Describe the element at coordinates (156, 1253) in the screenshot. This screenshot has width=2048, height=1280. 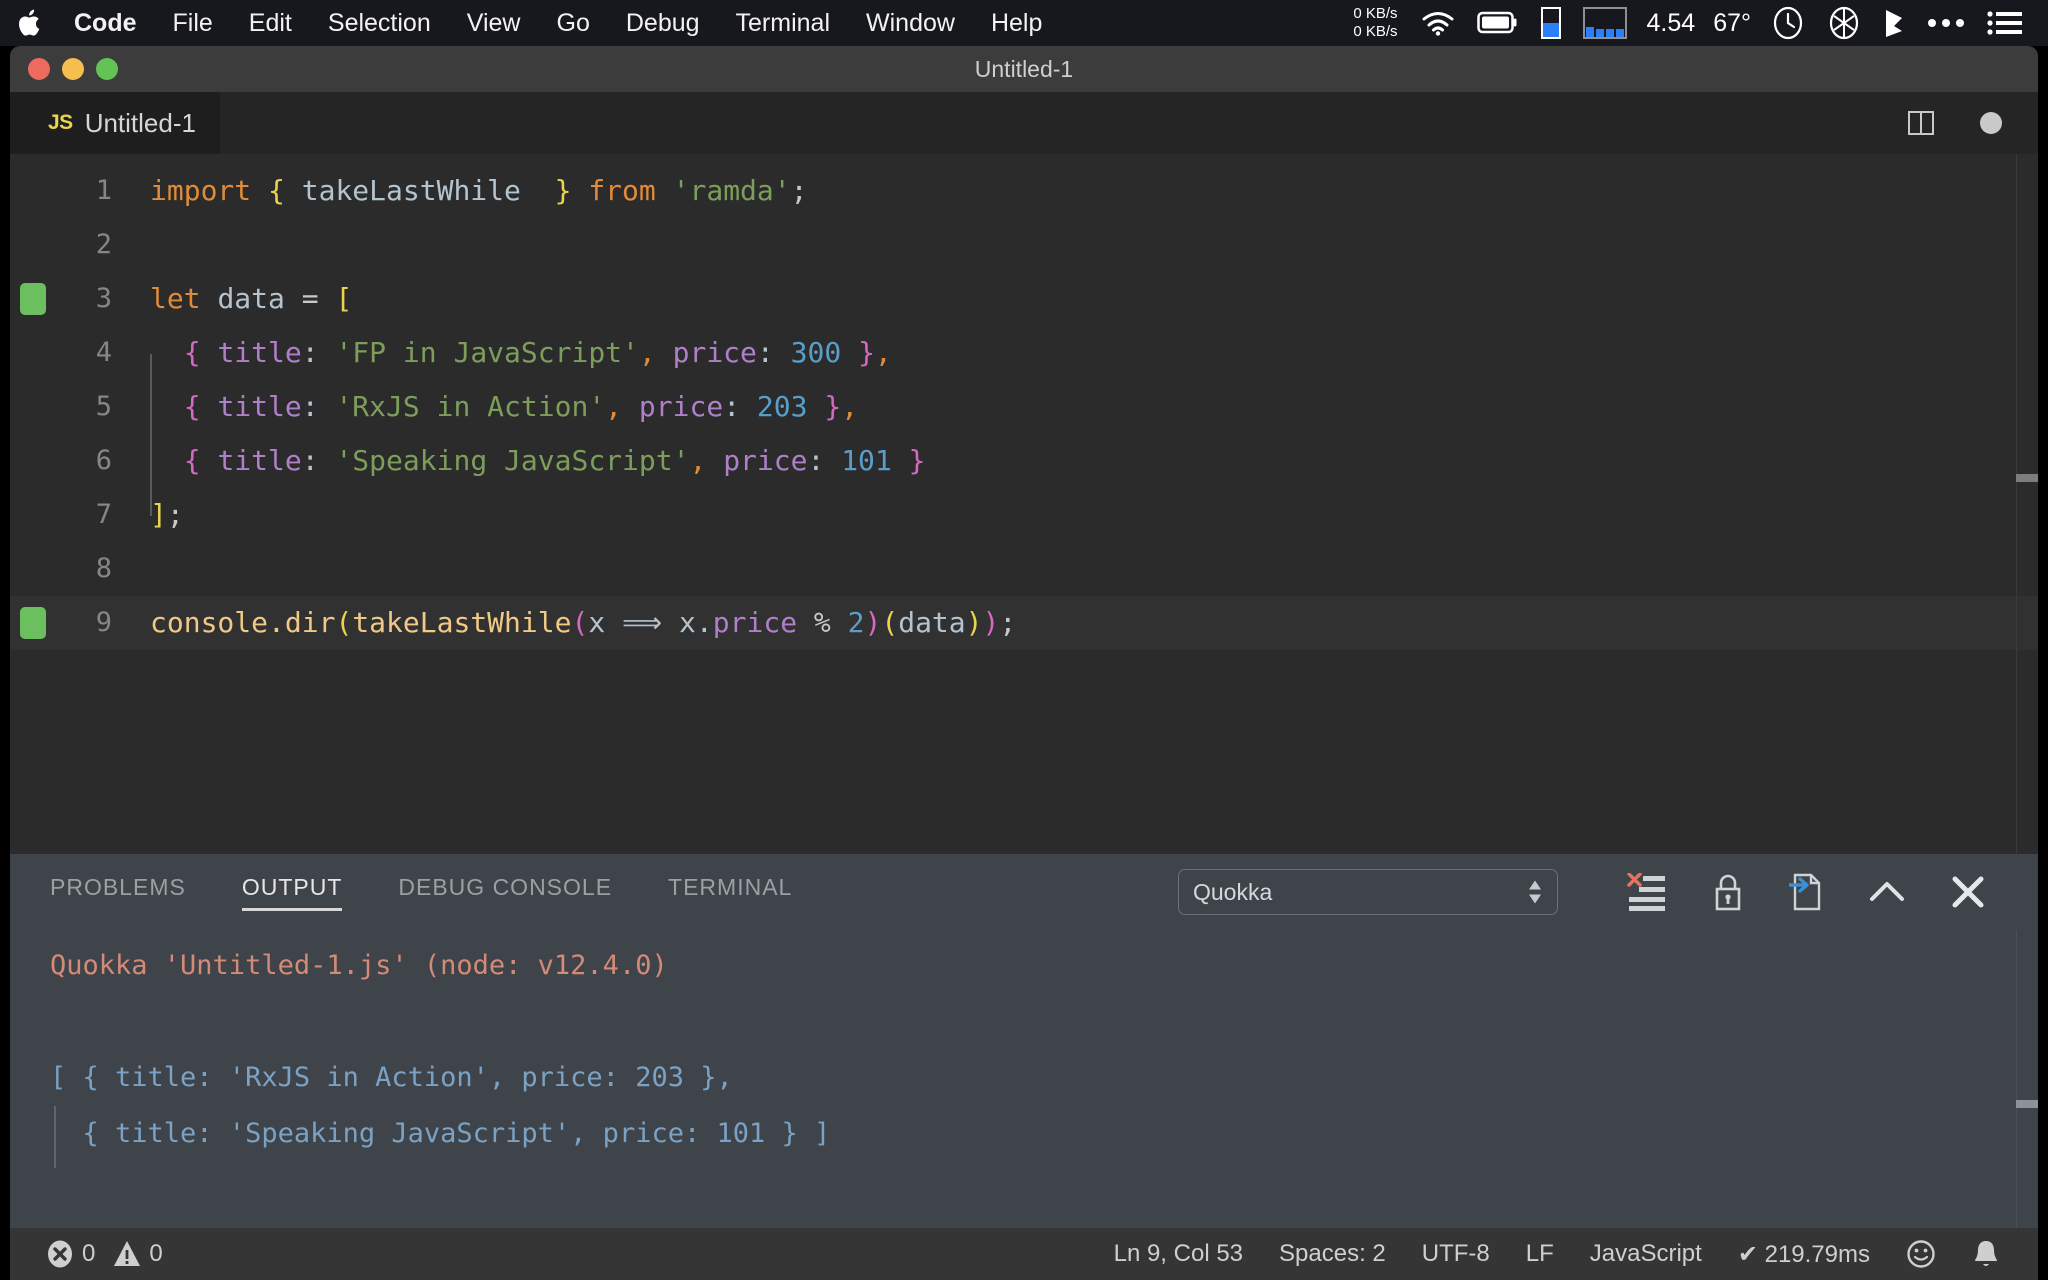
I see `warning-count: 0` at that location.